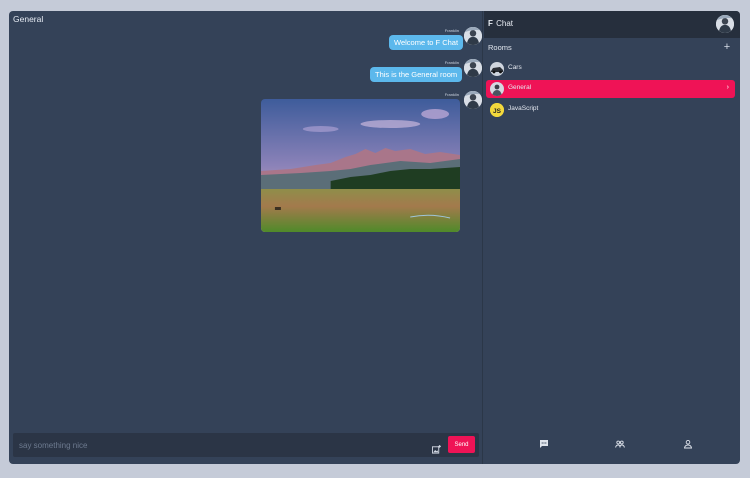  What do you see at coordinates (725, 24) in the screenshot?
I see `profile-avatar` at bounding box center [725, 24].